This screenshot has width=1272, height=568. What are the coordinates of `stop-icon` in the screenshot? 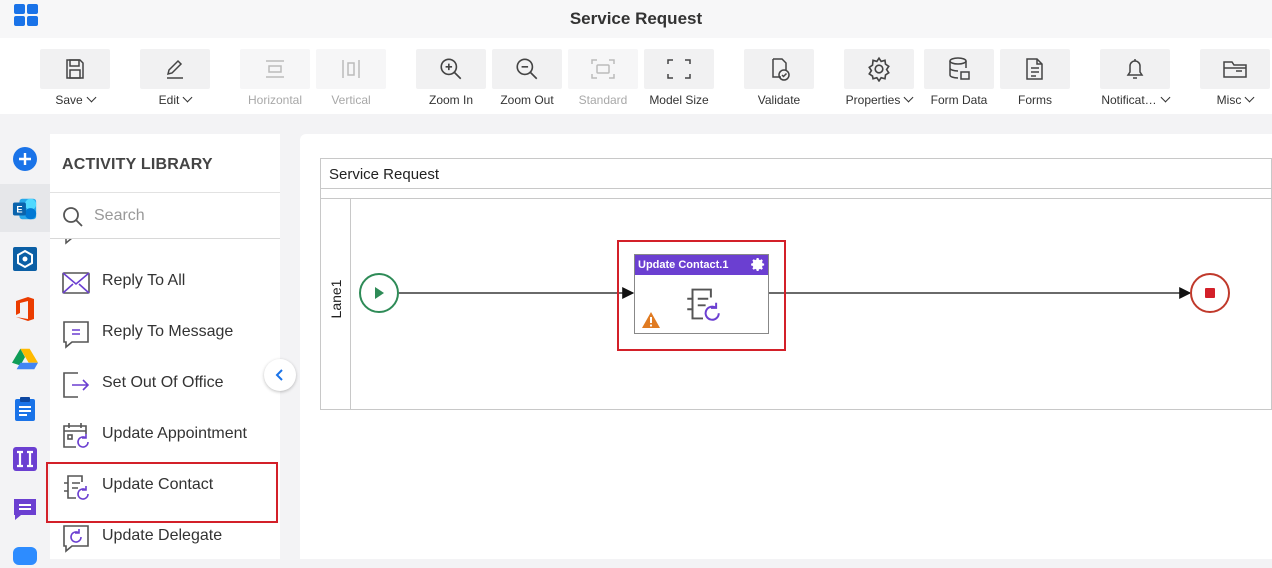 It's located at (1210, 293).